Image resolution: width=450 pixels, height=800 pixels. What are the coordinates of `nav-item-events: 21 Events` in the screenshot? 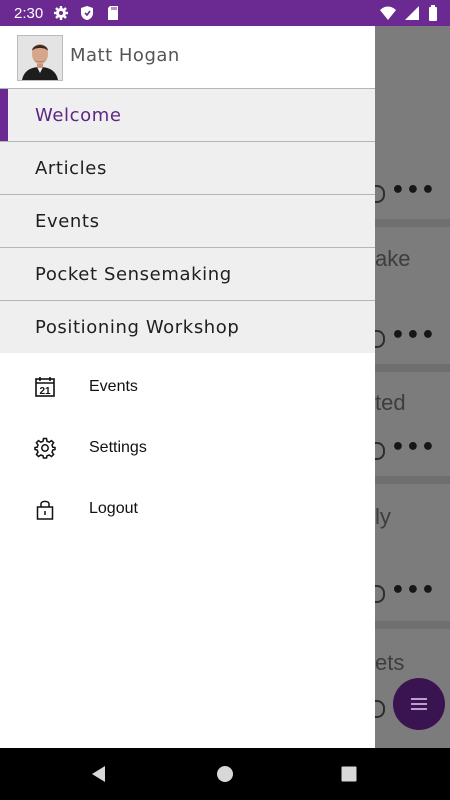 It's located at (187, 386).